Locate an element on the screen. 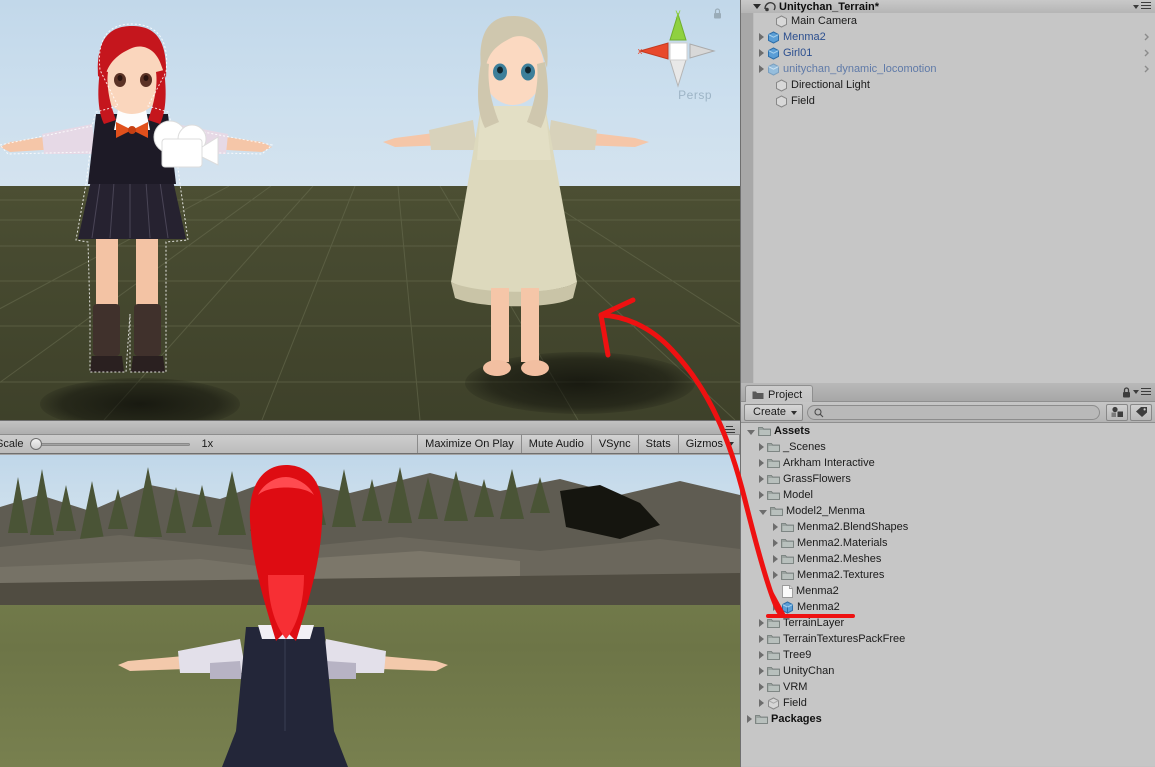 Image resolution: width=1155 pixels, height=767 pixels. hierarchy-item-field: Field is located at coordinates (948, 101).